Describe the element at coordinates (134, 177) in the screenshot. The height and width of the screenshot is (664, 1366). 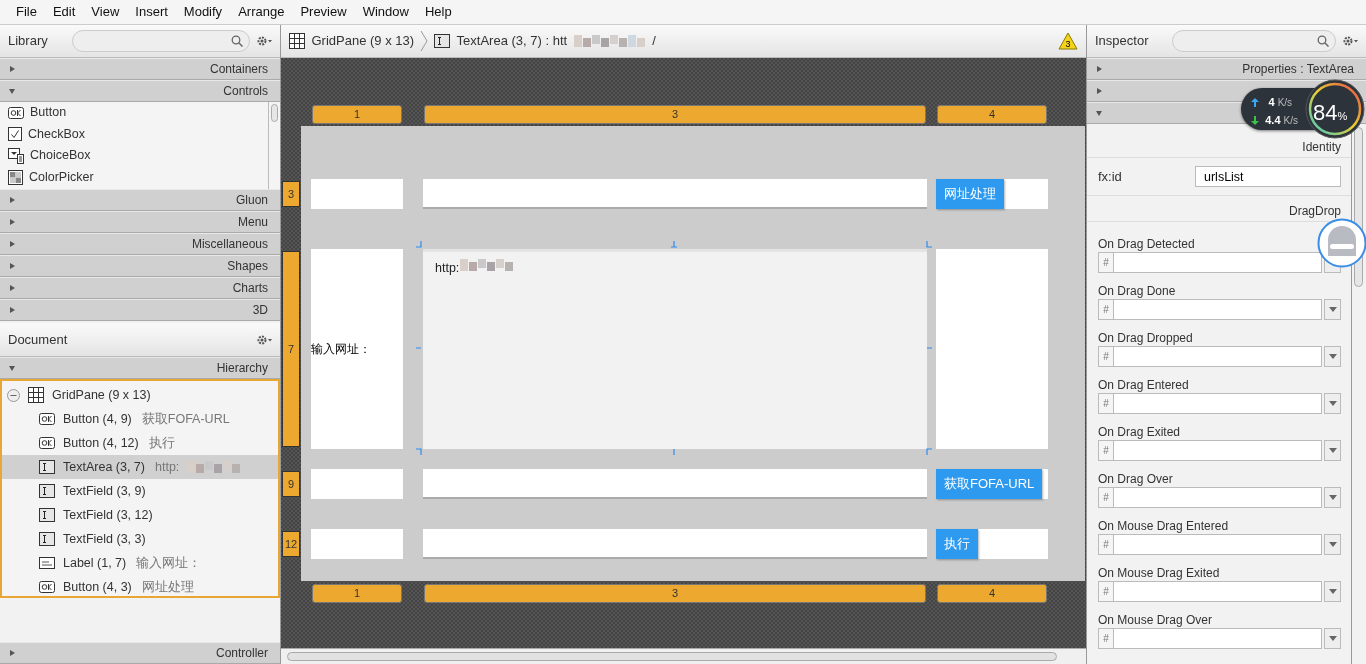
I see `library-item: ColorPicker` at that location.